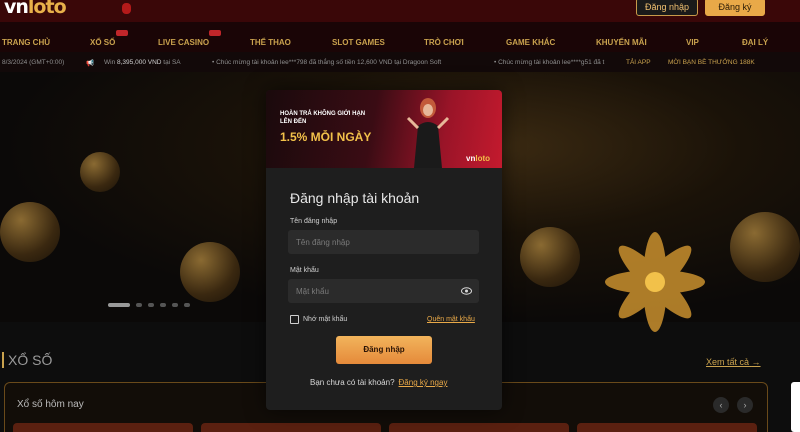 The width and height of the screenshot is (800, 432). I want to click on referral-link: MỜI BẠN BÈ THƯỞNG 188K, so click(711, 62).